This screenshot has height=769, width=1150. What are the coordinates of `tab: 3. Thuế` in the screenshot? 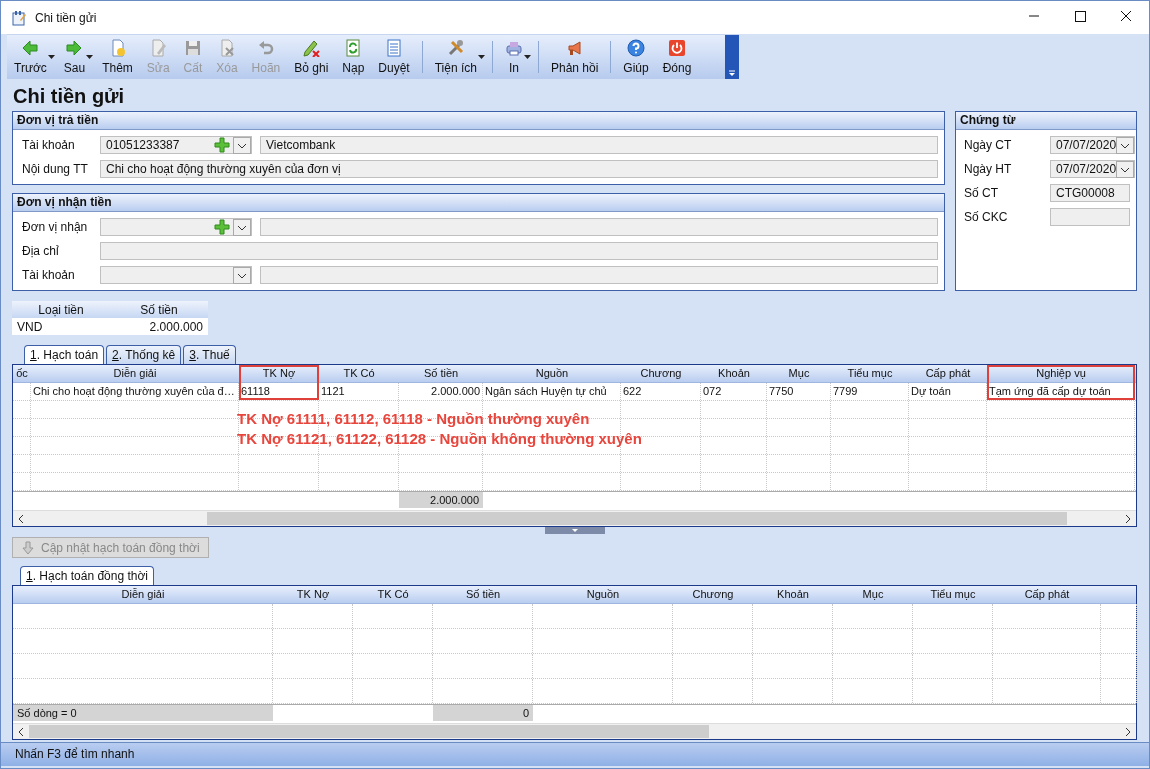 It's located at (209, 354).